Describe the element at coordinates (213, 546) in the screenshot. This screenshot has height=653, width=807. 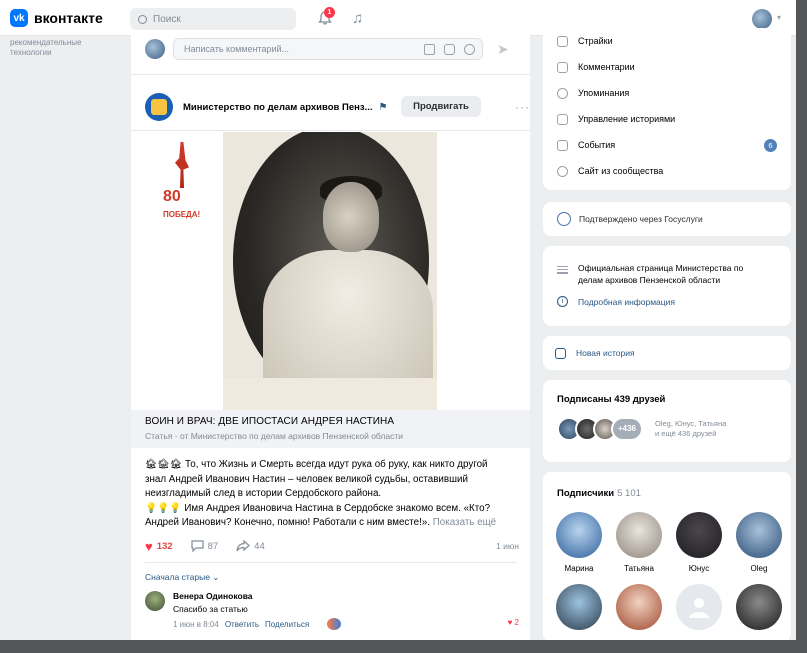
I see `comments-count: 87` at that location.